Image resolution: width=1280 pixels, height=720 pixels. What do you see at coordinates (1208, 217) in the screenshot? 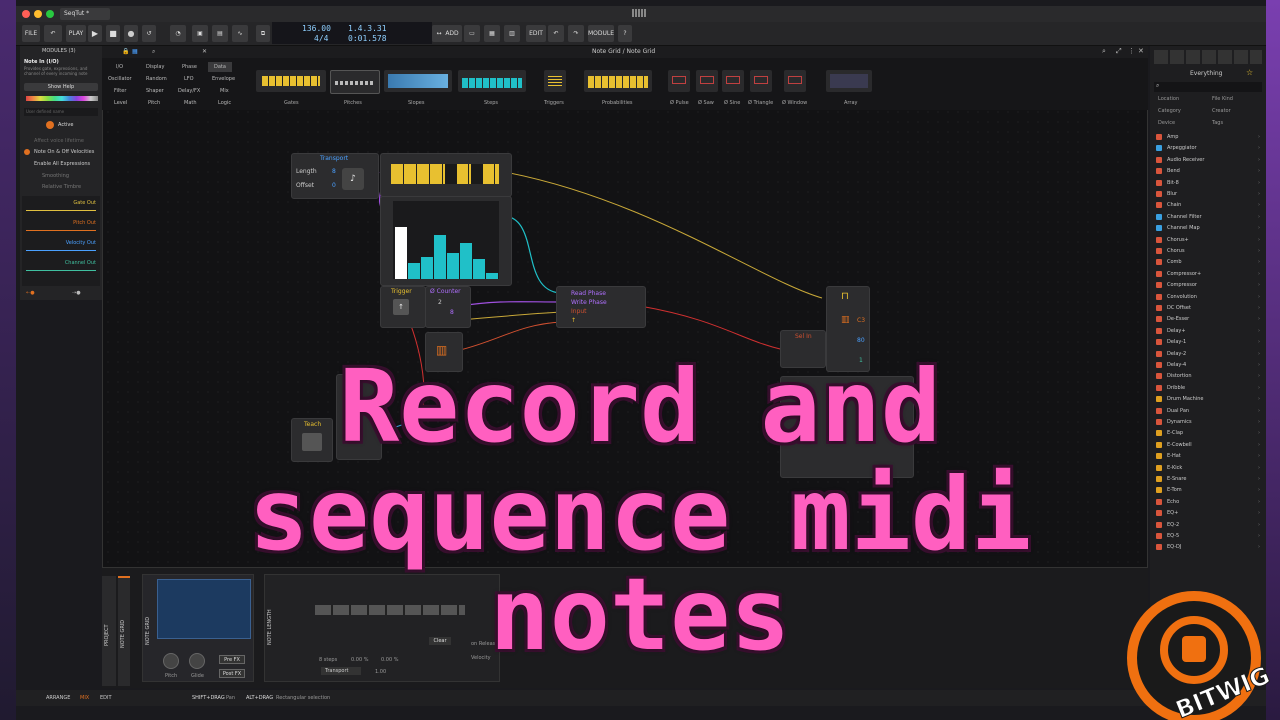
I see `browser-item: Channel Filter ›` at bounding box center [1208, 217].